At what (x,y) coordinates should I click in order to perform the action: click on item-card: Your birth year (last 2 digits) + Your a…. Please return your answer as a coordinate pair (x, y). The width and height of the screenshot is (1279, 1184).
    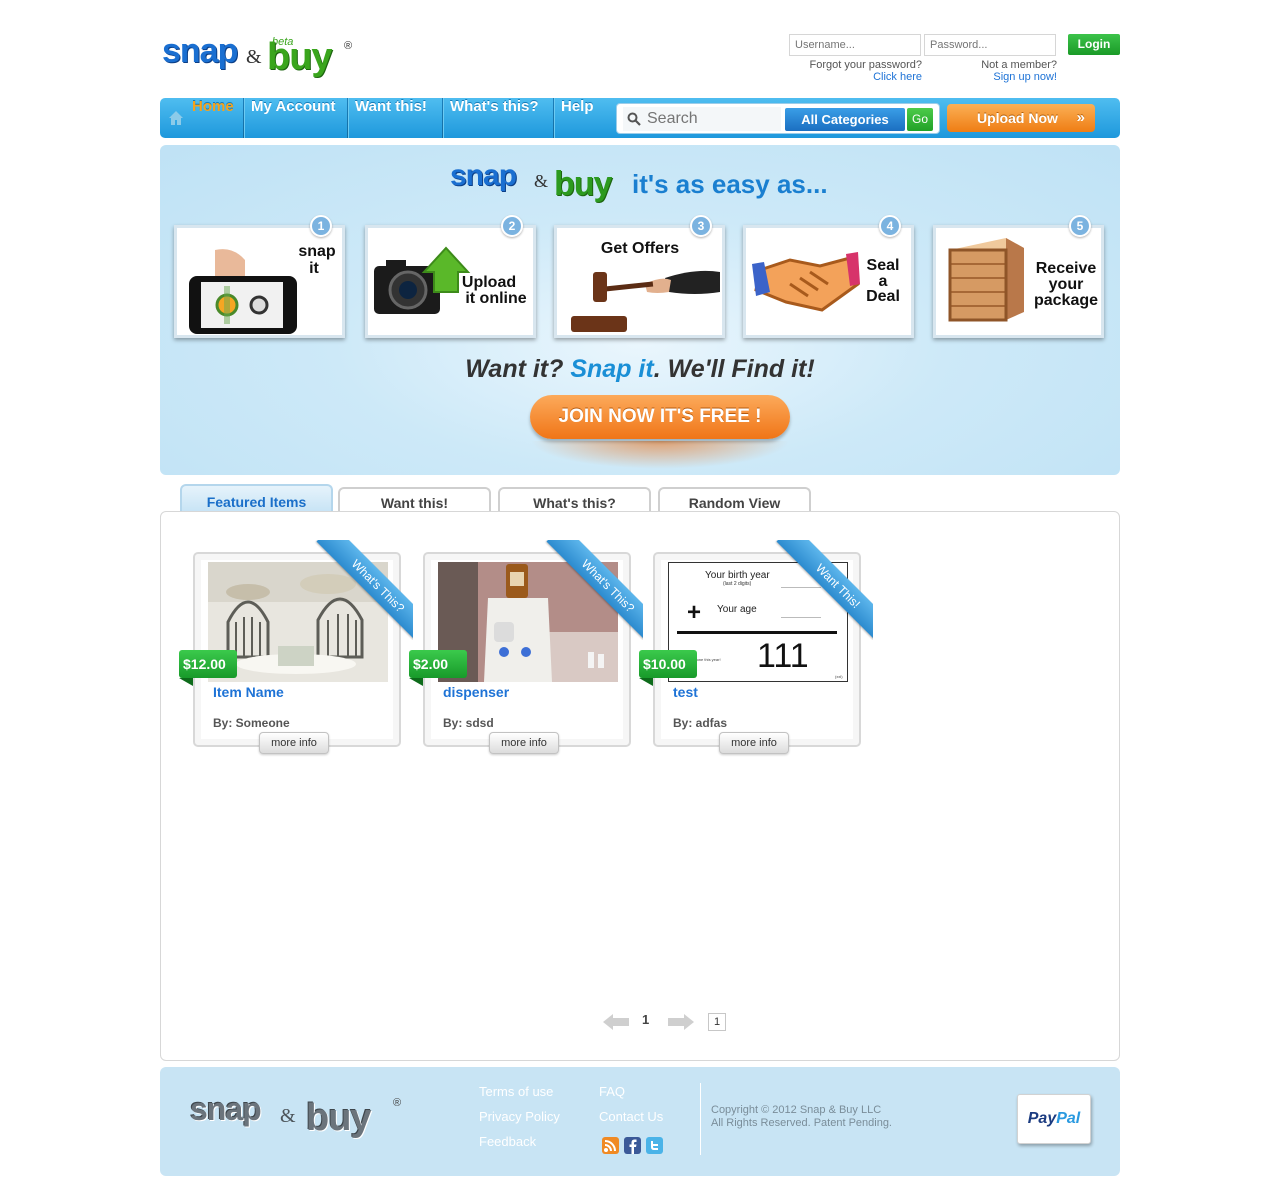
    Looking at the image, I should click on (756, 647).